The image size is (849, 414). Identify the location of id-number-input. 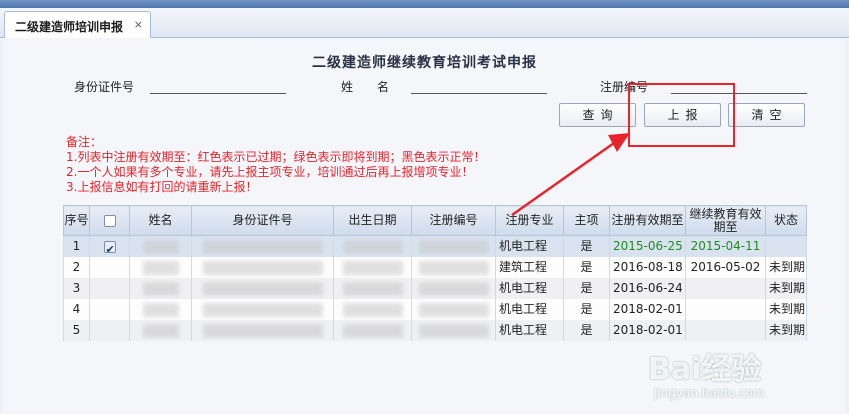
(218, 85).